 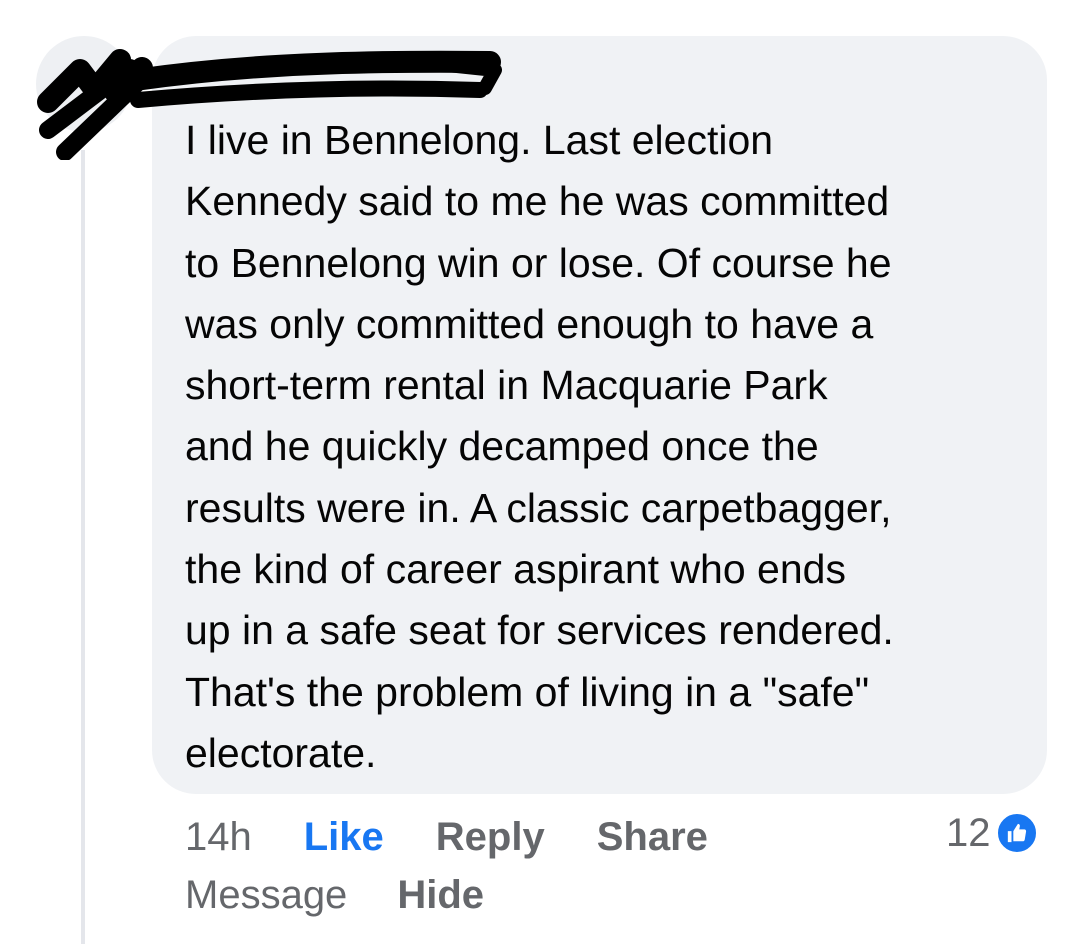 I want to click on reaction-count: 12, so click(x=968, y=832).